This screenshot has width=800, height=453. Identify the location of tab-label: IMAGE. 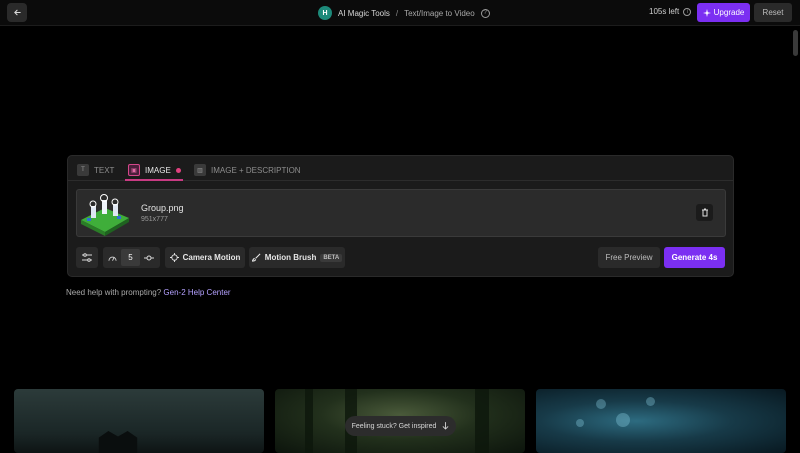
(158, 170).